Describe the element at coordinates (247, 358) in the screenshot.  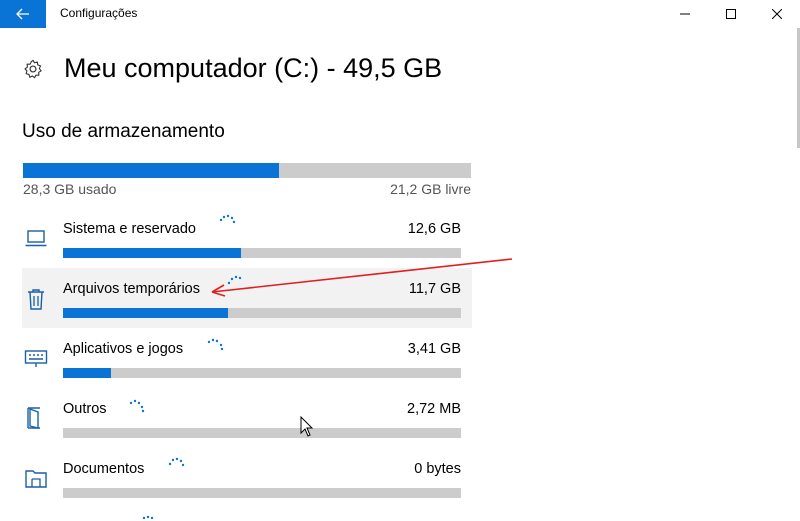
I see `category-apps-games: Aplicativos e jogos 3,41 GB` at that location.